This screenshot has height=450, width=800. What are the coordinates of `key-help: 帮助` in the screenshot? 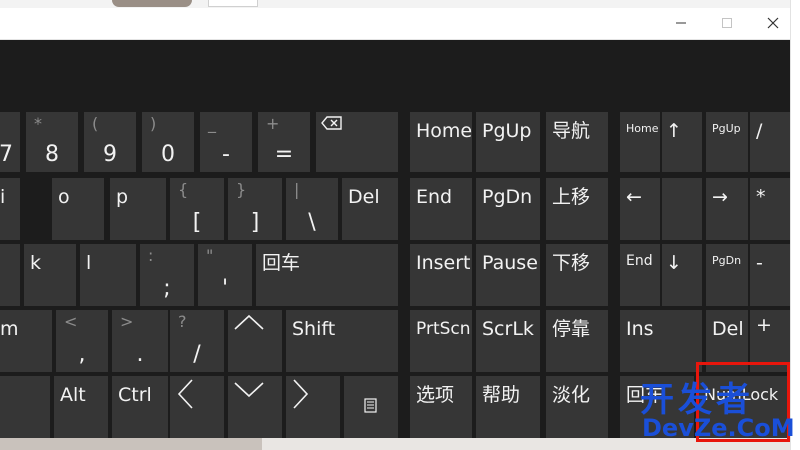 It's located at (508, 407).